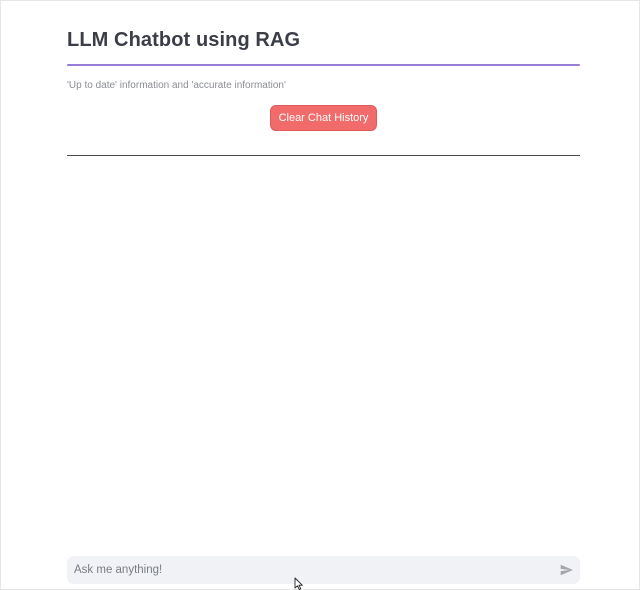 Image resolution: width=640 pixels, height=590 pixels. I want to click on chat-input, so click(307, 570).